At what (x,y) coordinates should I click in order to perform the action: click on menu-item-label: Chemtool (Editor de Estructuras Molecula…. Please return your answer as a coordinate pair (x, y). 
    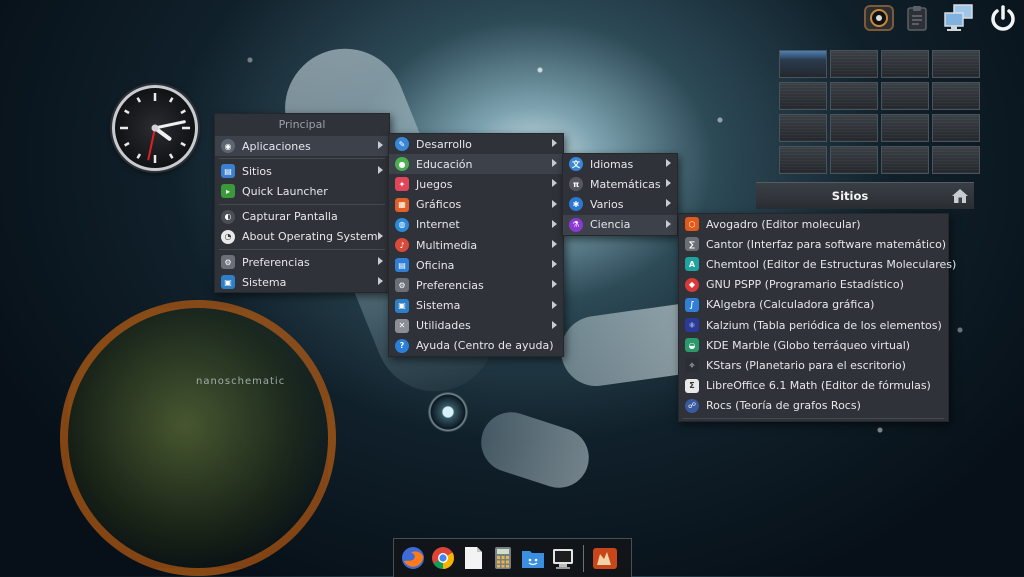
    Looking at the image, I should click on (831, 264).